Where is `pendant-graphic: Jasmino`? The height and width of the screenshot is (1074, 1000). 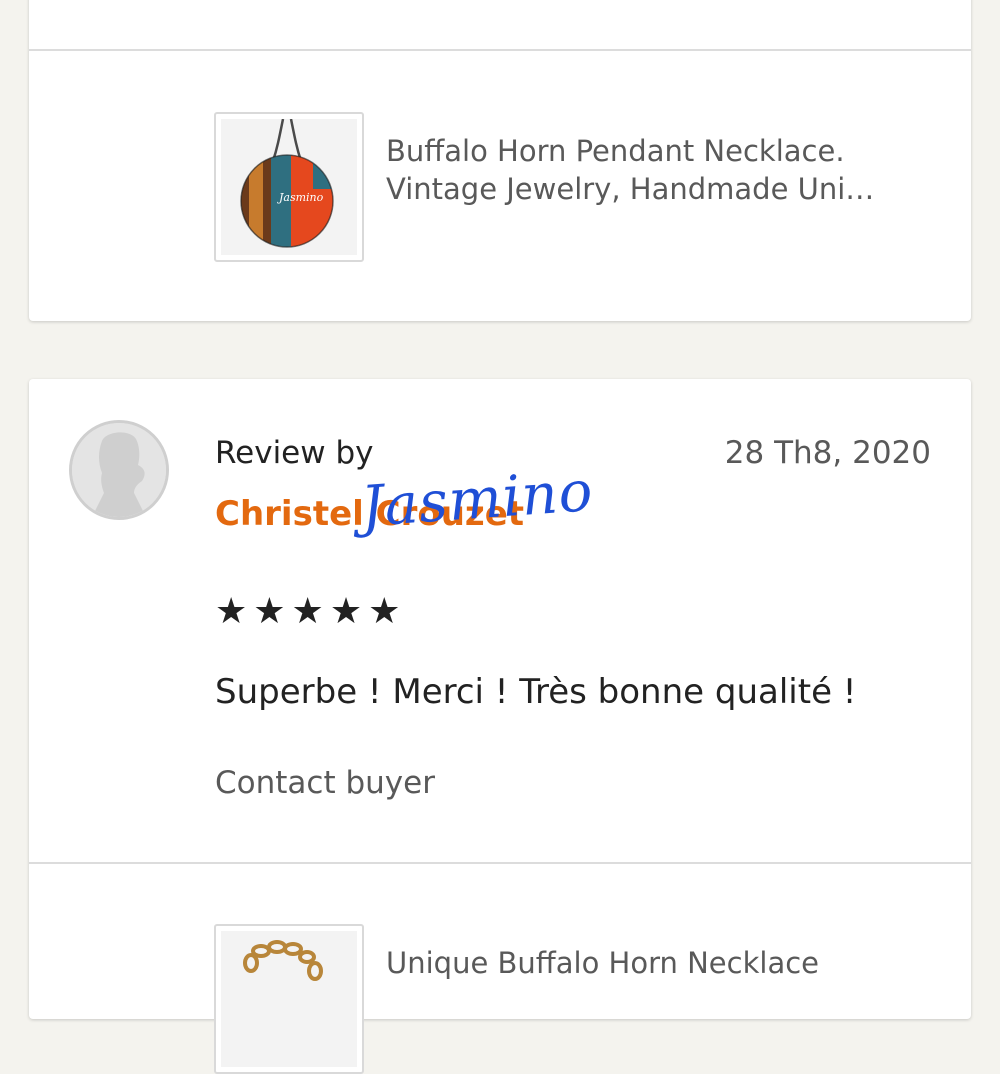 pendant-graphic: Jasmino is located at coordinates (289, 187).